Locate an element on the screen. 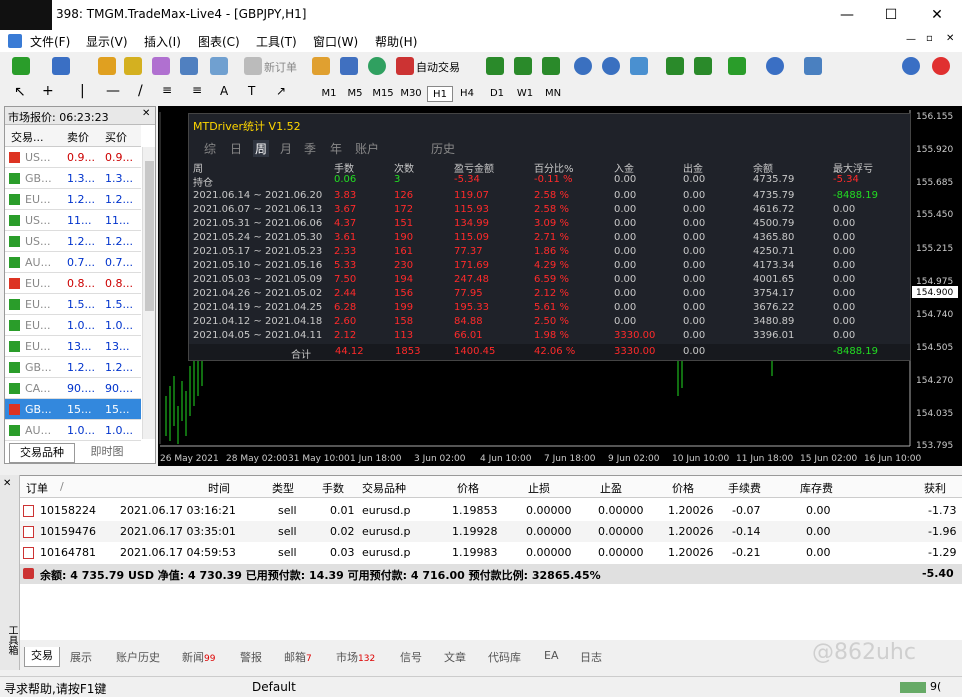  navigator-icon is located at coordinates (133, 66).